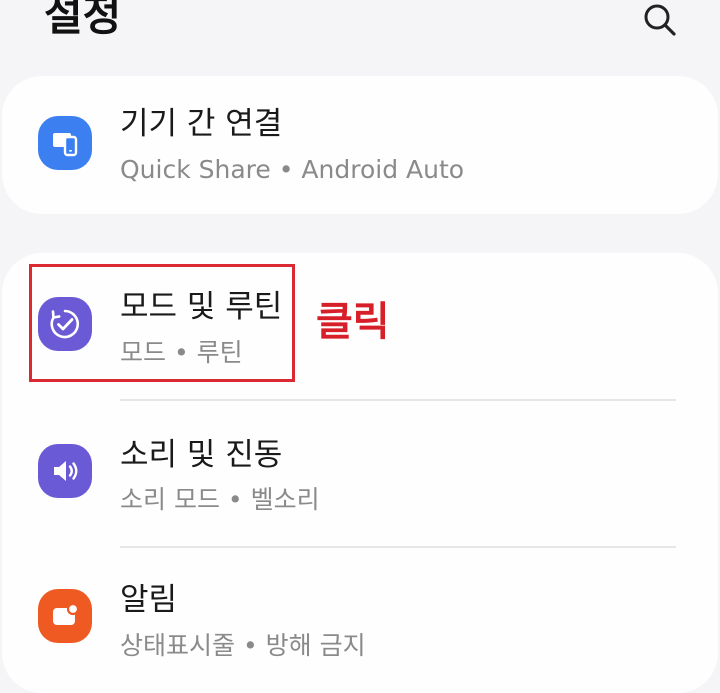  I want to click on item-title: 기기 간 연결, so click(201, 124).